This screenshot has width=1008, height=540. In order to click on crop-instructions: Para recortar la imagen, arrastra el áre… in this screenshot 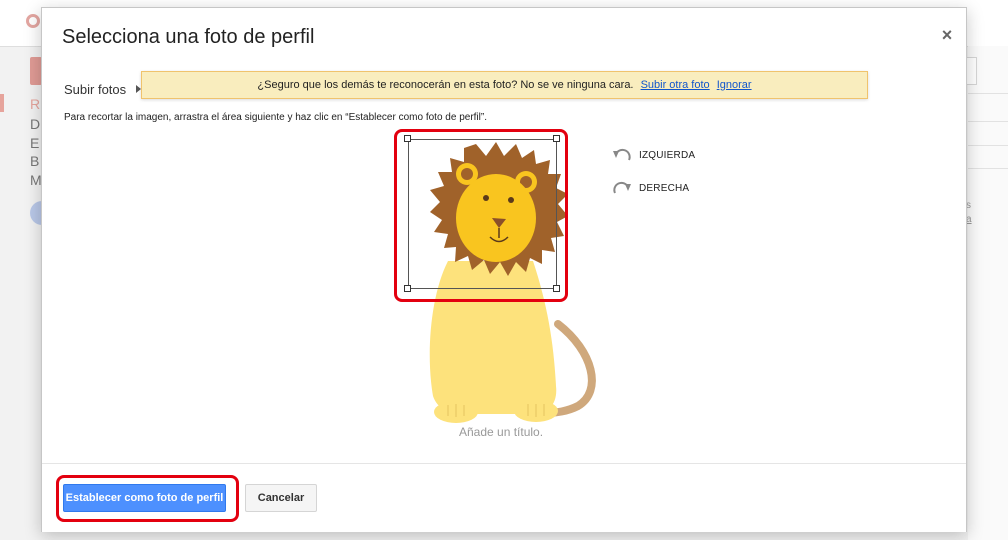, I will do `click(275, 117)`.